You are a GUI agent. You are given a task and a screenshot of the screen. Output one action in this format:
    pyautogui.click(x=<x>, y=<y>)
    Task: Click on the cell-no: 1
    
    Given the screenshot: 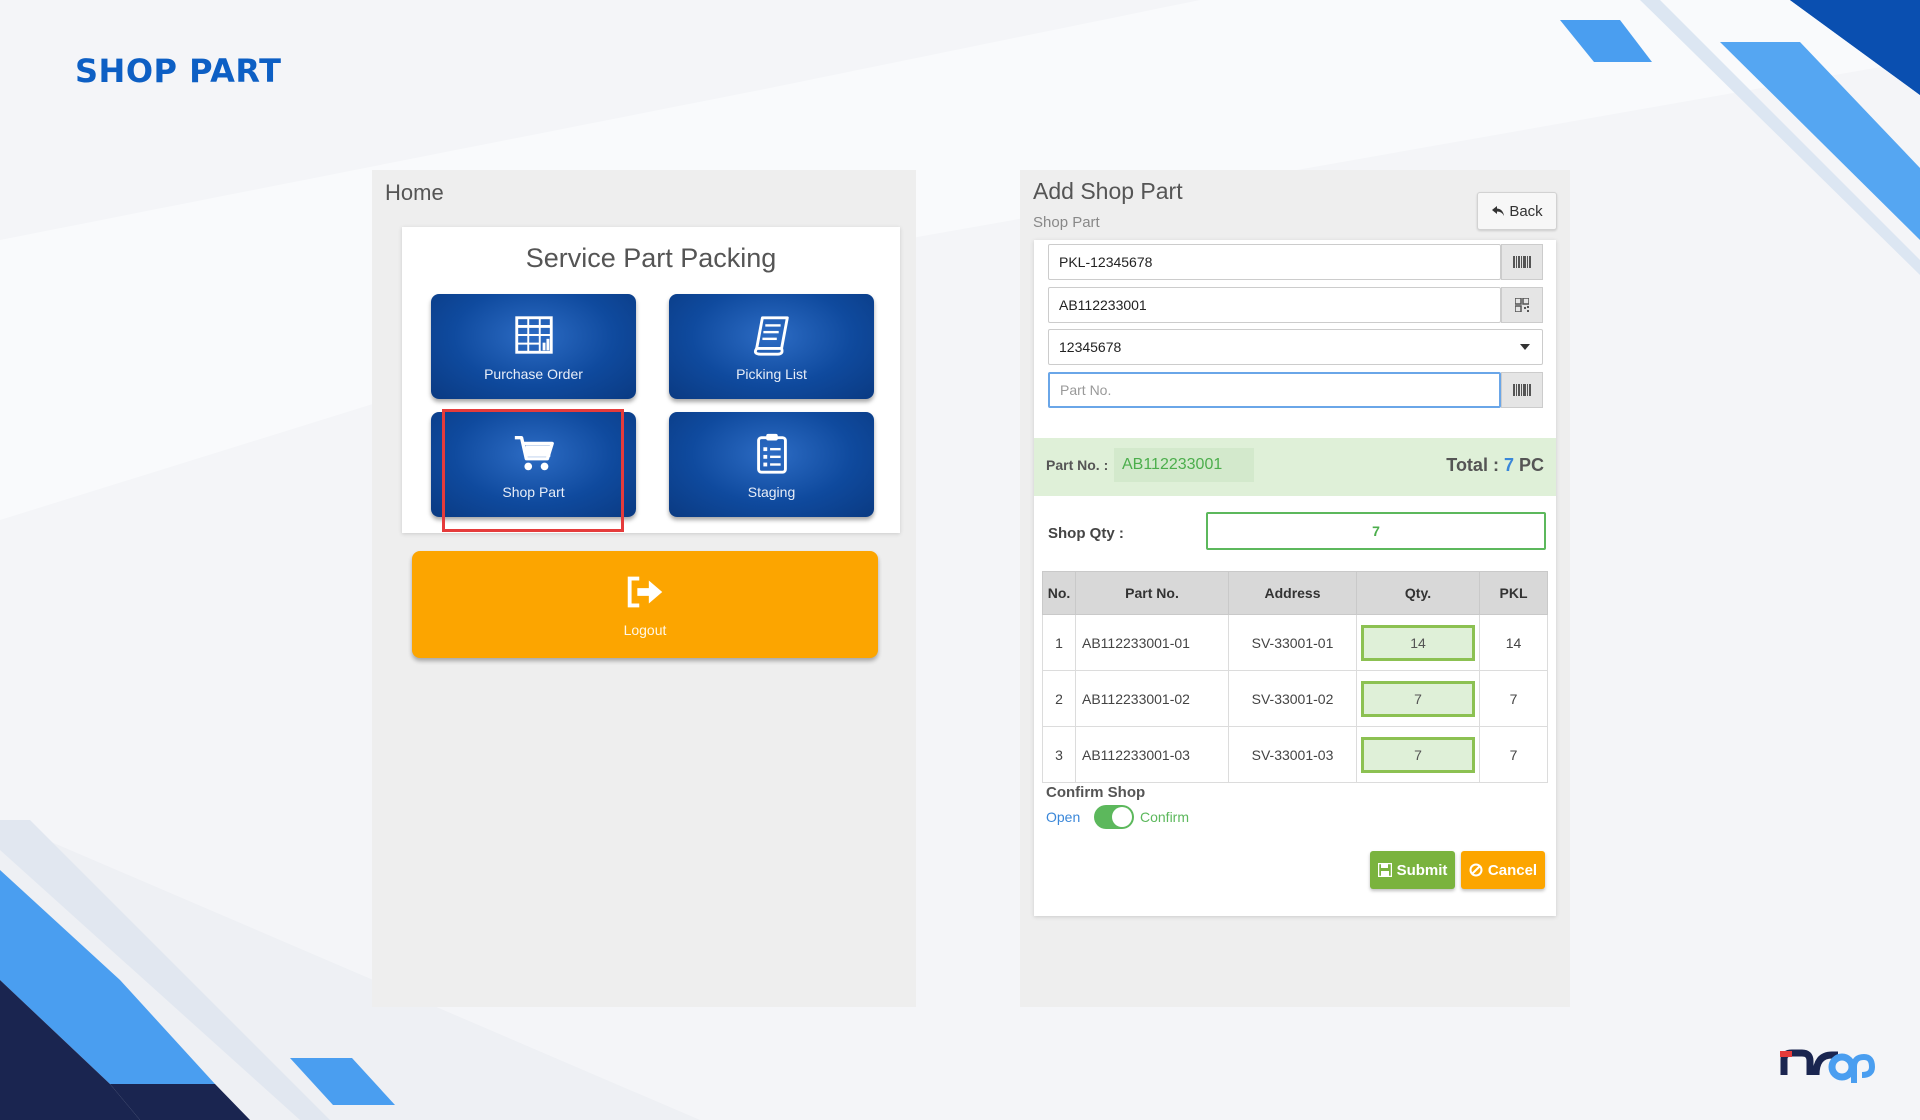 What is the action you would take?
    pyautogui.click(x=1059, y=642)
    